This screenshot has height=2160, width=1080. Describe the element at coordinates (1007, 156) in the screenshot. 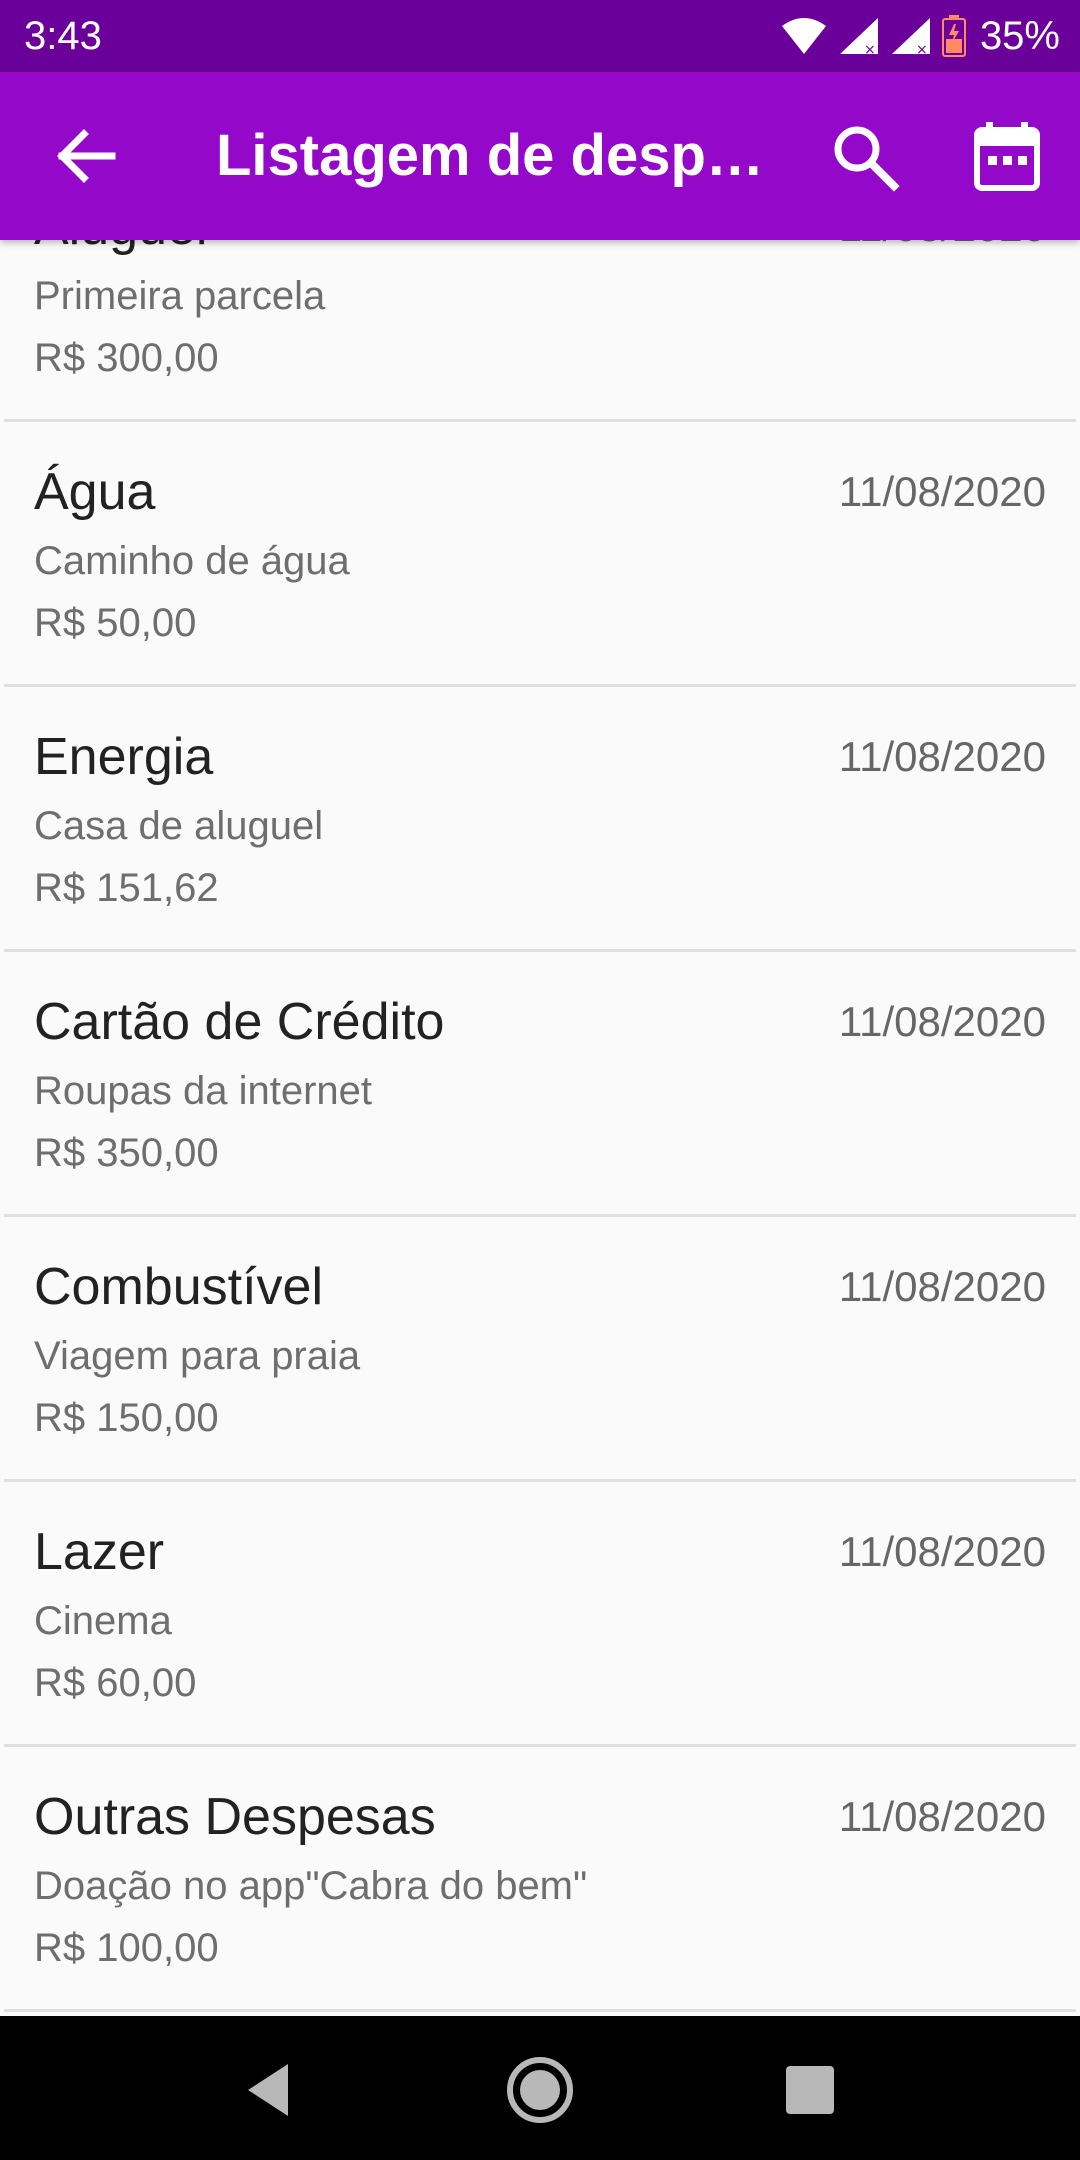

I see `calendar-icon` at that location.